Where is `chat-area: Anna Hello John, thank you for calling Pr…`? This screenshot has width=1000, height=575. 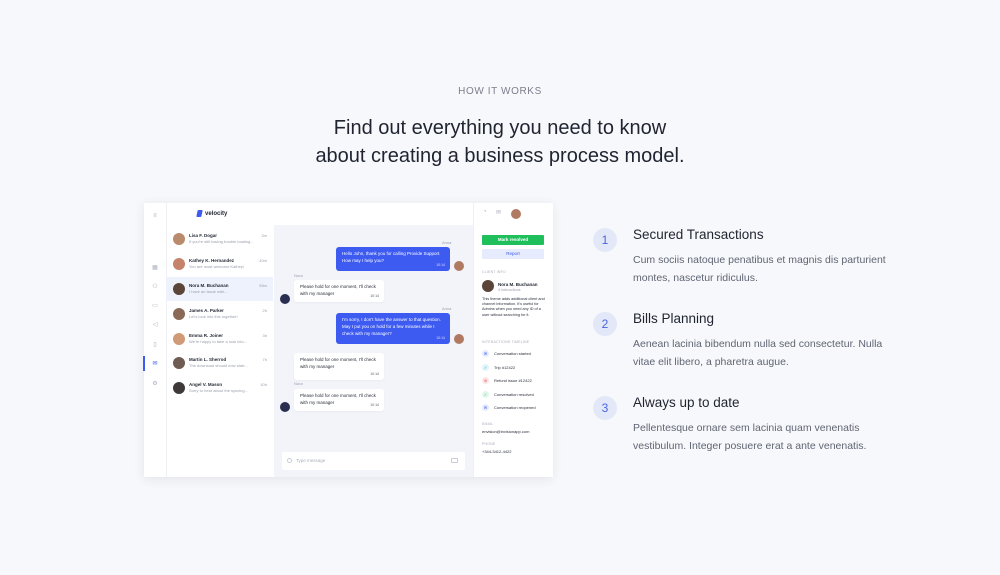
chat-area: Anna Hello John, thank you for calling Pr… is located at coordinates (373, 340).